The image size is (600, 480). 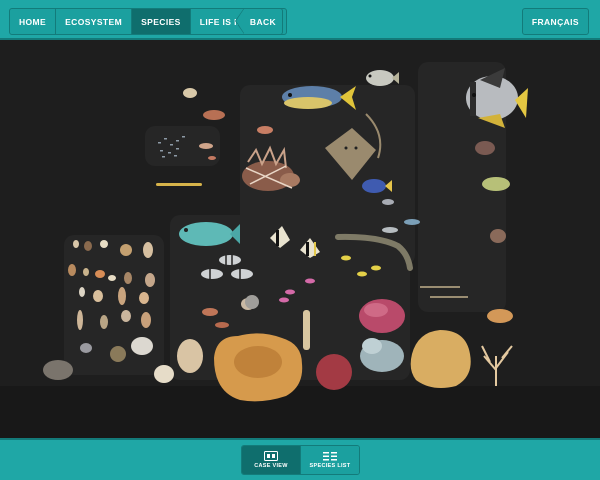 What do you see at coordinates (500, 316) in the screenshot?
I see `cowrie-shell-specimen` at bounding box center [500, 316].